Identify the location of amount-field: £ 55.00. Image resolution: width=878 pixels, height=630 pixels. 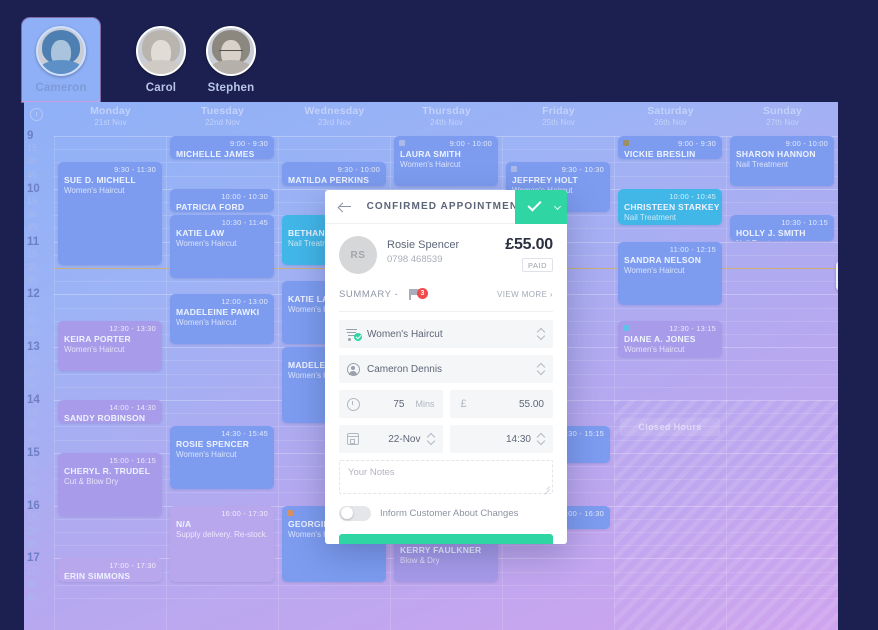
(501, 404).